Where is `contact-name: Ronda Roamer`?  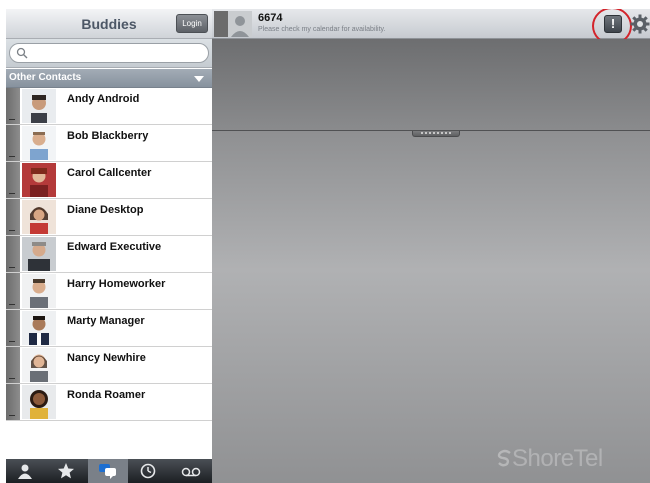 contact-name: Ronda Roamer is located at coordinates (106, 395).